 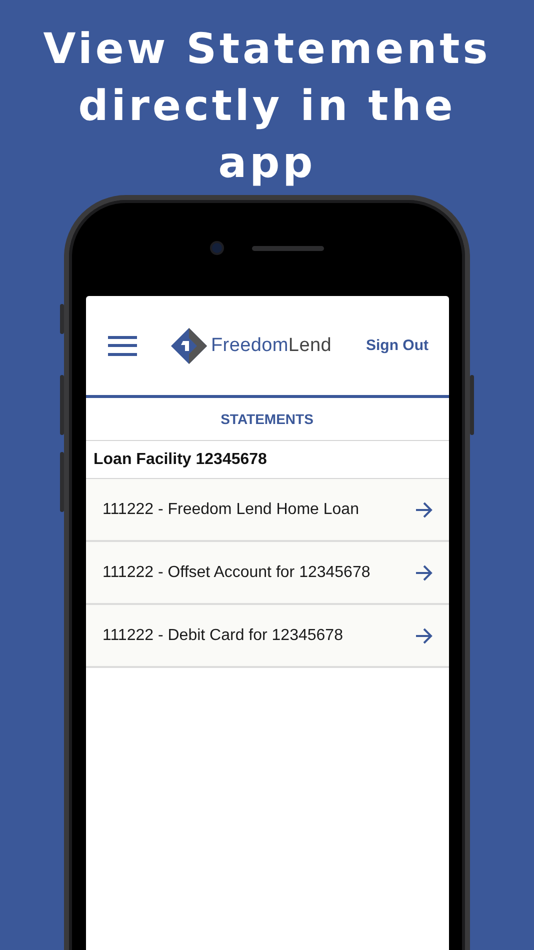 I want to click on statement-item: 111222 - Offset Account for 12345678, so click(x=267, y=573).